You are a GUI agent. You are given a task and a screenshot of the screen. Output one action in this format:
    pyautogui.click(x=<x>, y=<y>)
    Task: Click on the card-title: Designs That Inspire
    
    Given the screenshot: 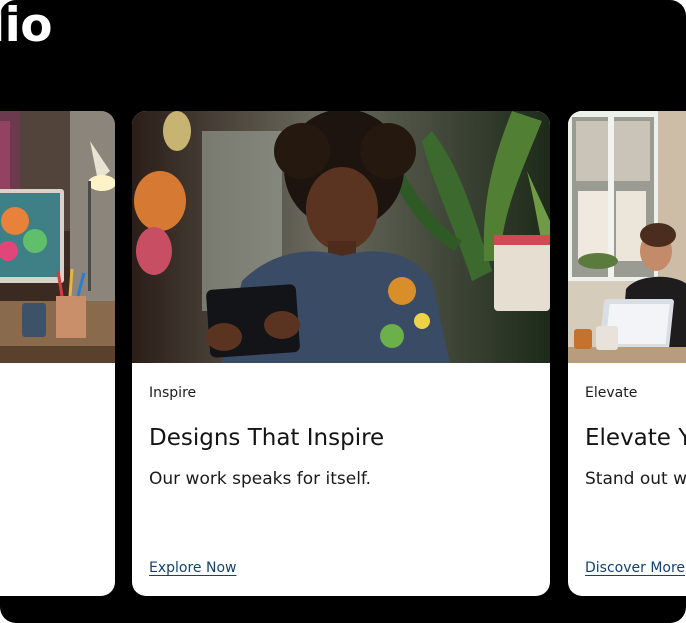 What is the action you would take?
    pyautogui.click(x=267, y=438)
    